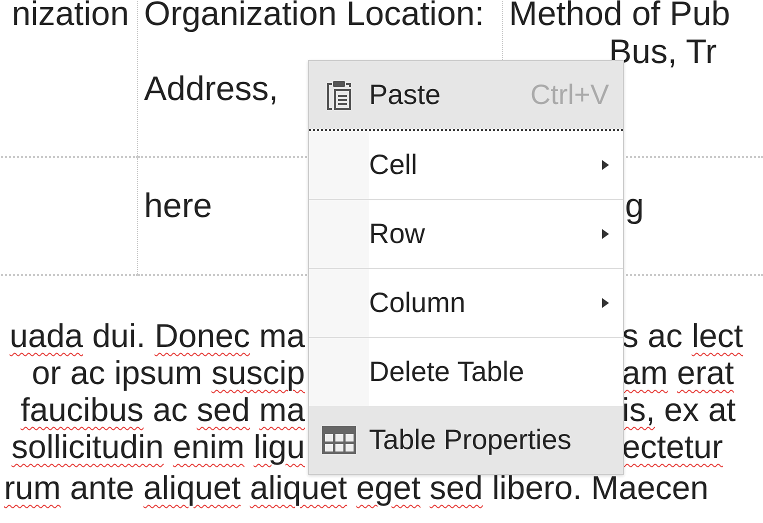 The height and width of the screenshot is (523, 763). What do you see at coordinates (168, 372) in the screenshot?
I see `paragraph-text: or ac ipsum suscip` at bounding box center [168, 372].